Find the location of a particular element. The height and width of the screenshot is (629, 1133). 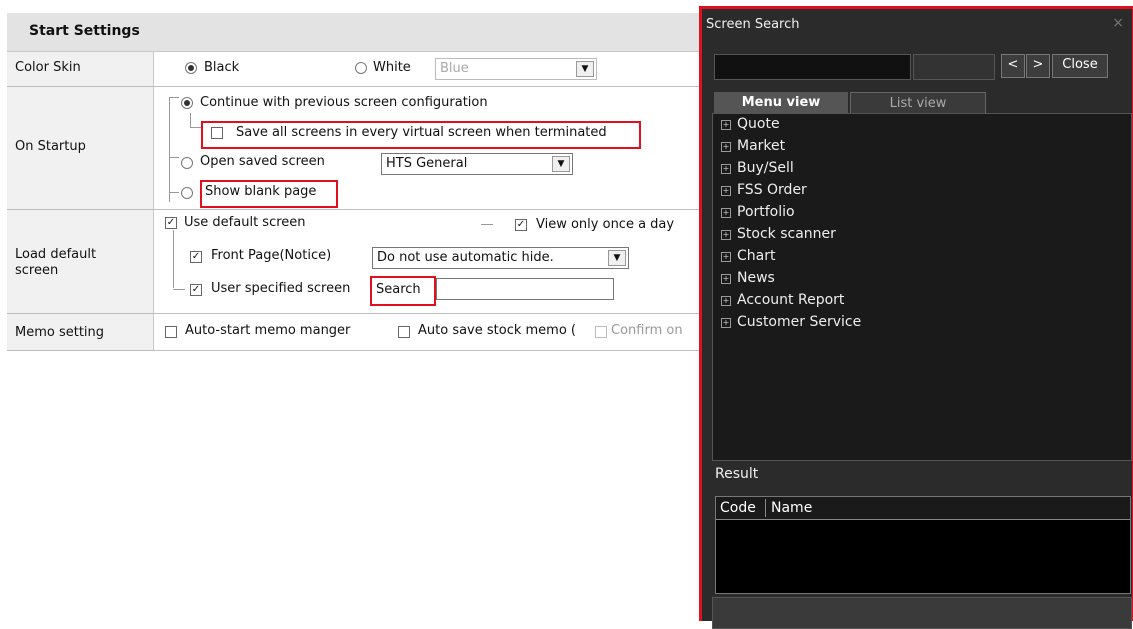

auto-save-label: Auto save stock memo ( is located at coordinates (497, 330).